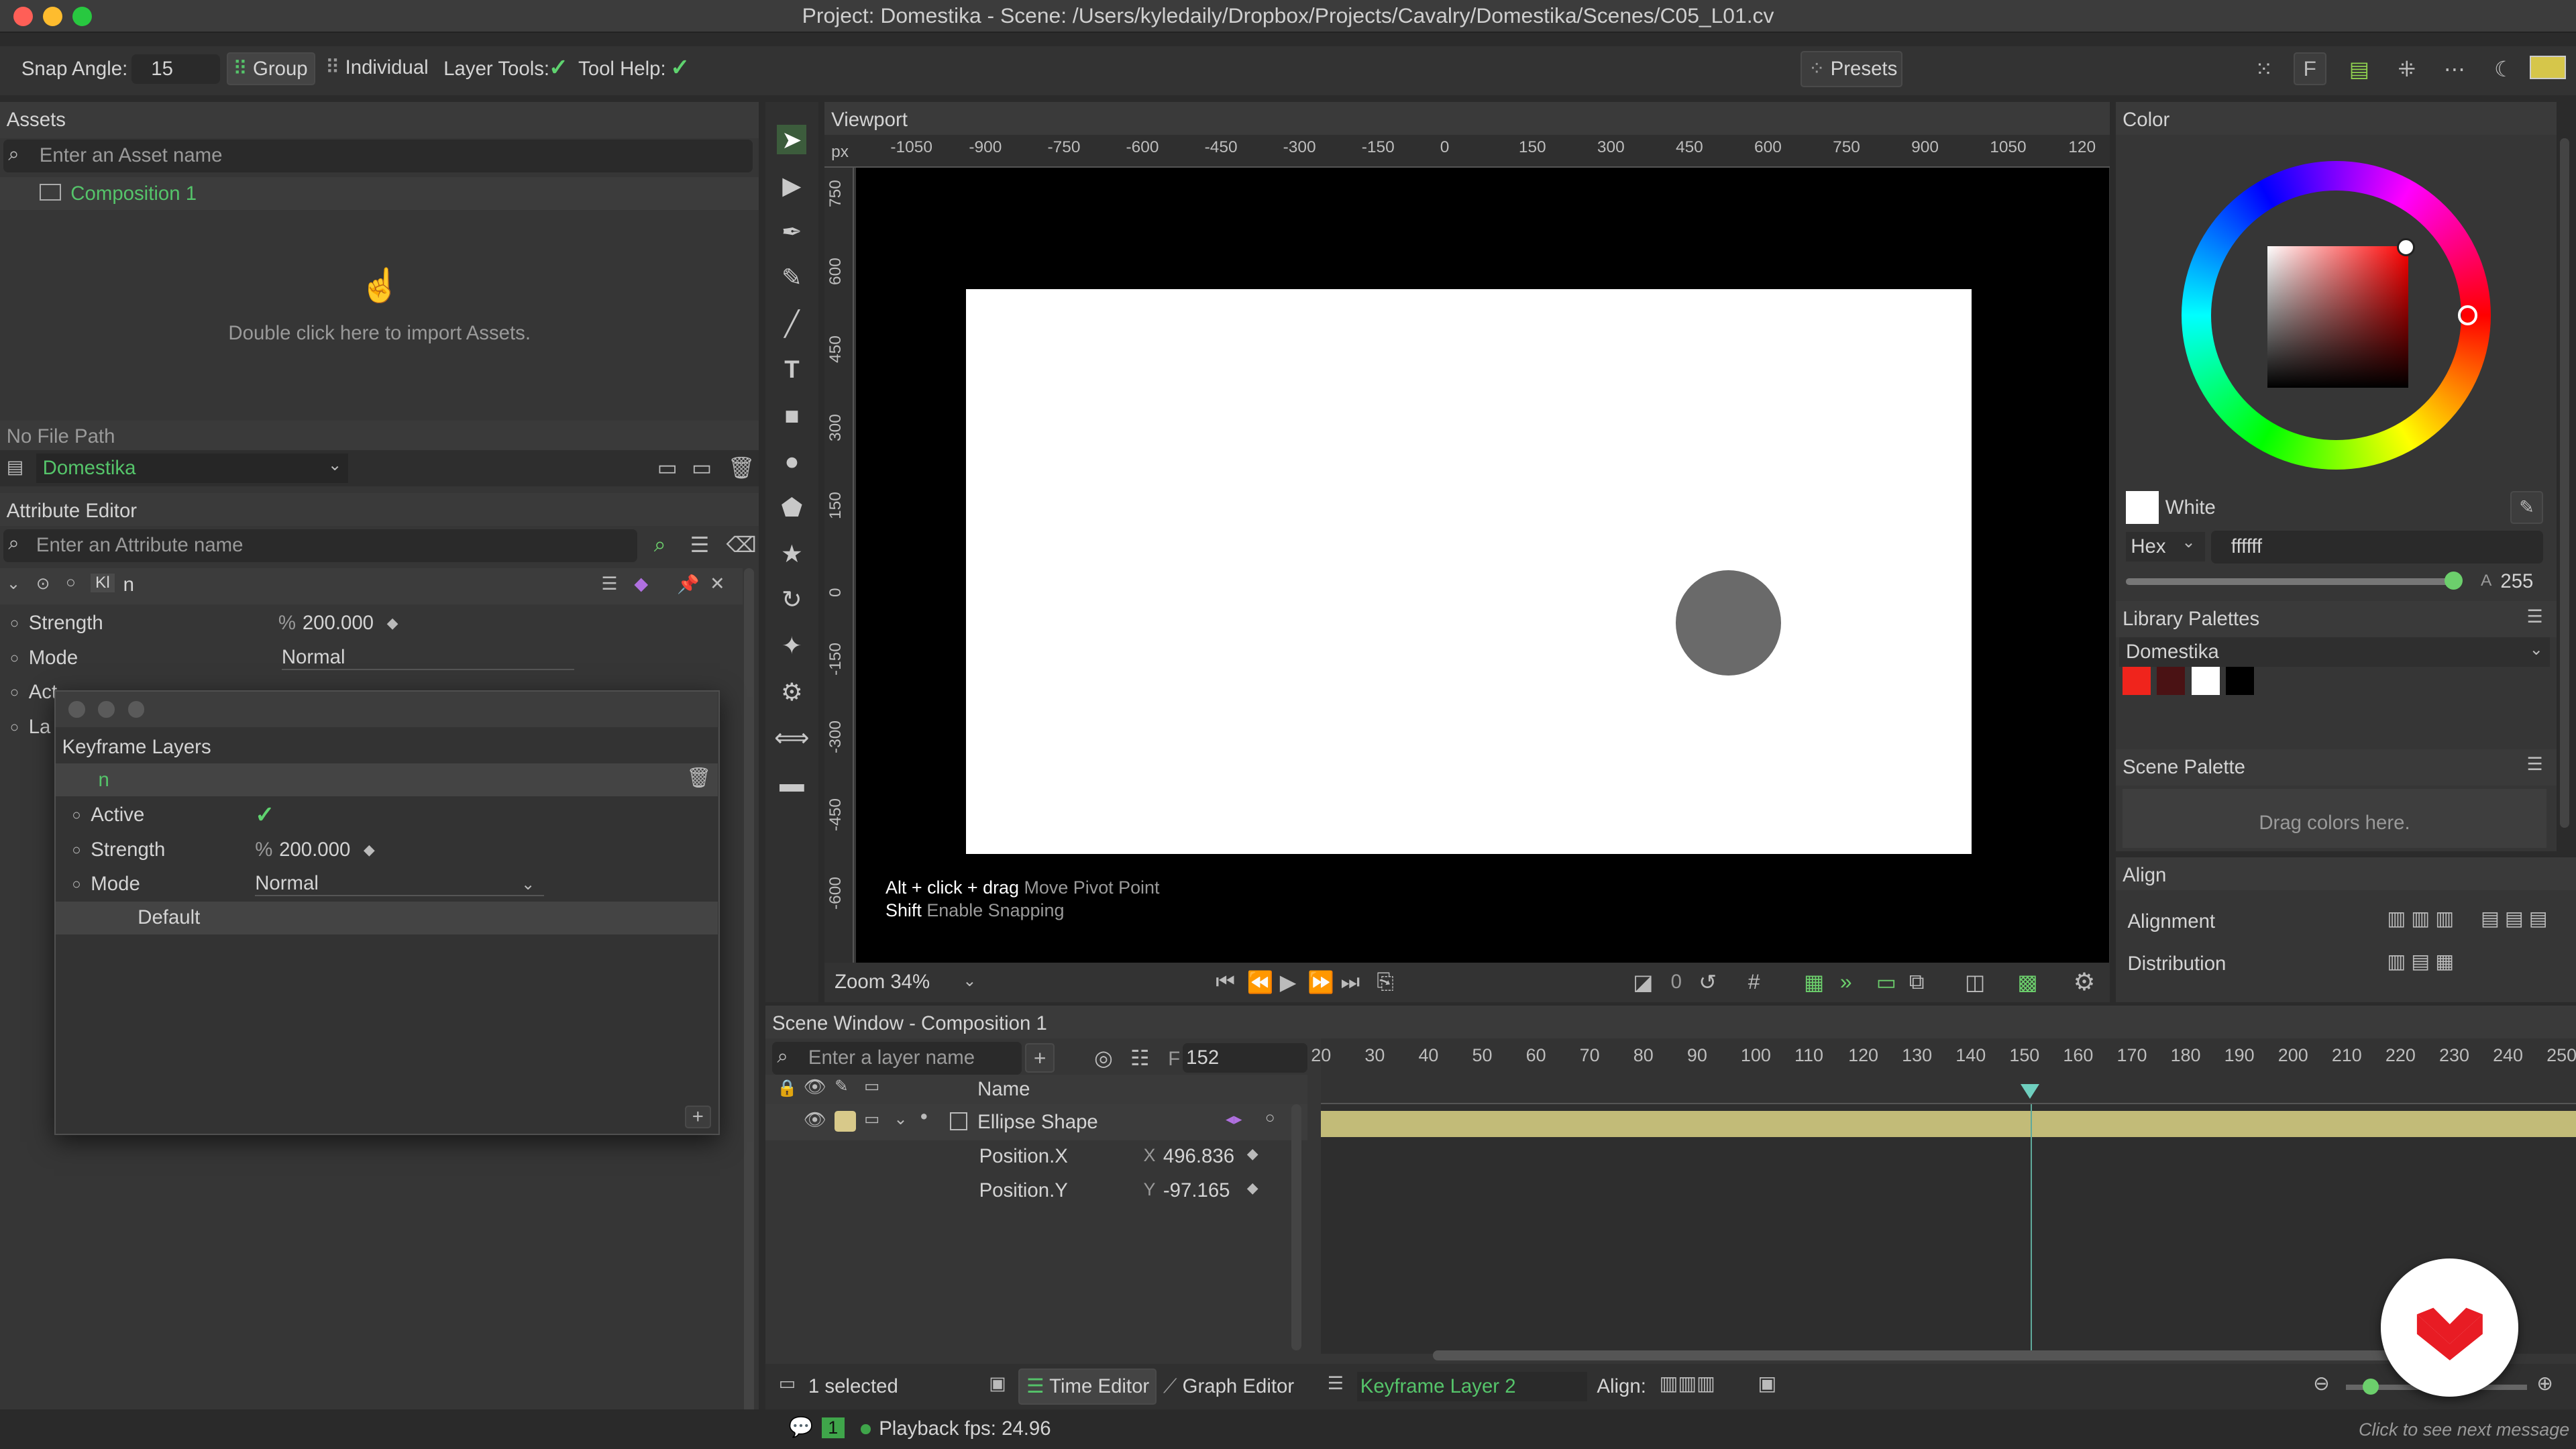 The height and width of the screenshot is (1449, 2576). What do you see at coordinates (1708, 982) in the screenshot?
I see `motion-path-icon: ↺` at bounding box center [1708, 982].